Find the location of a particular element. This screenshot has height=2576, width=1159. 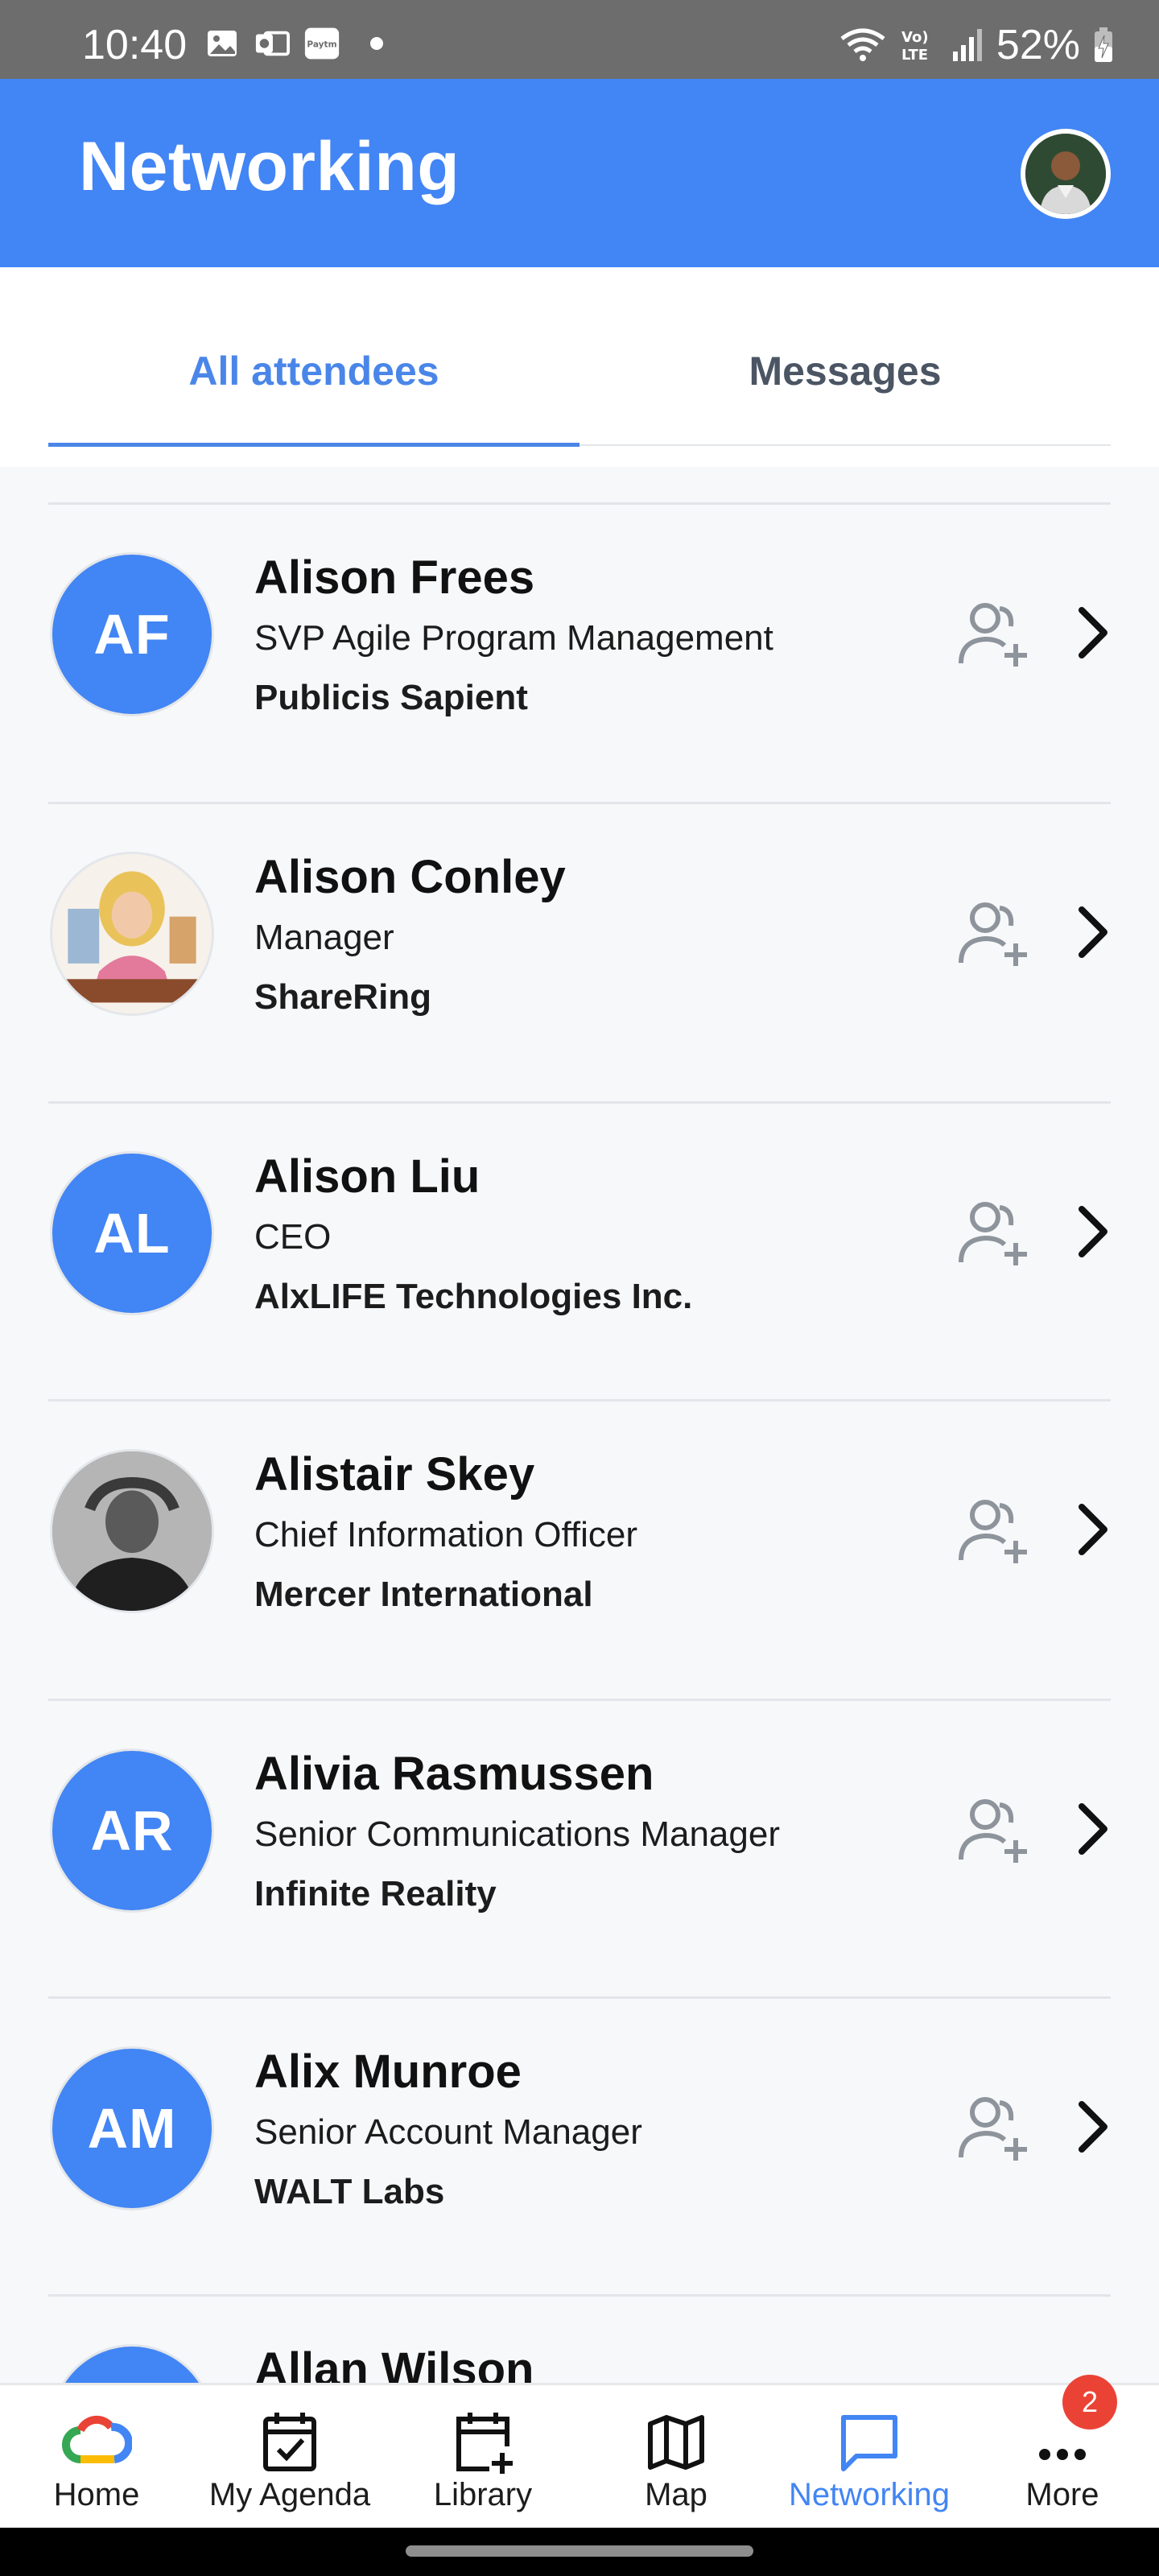

attendee-row: Allan Wilson is located at coordinates (579, 2339).